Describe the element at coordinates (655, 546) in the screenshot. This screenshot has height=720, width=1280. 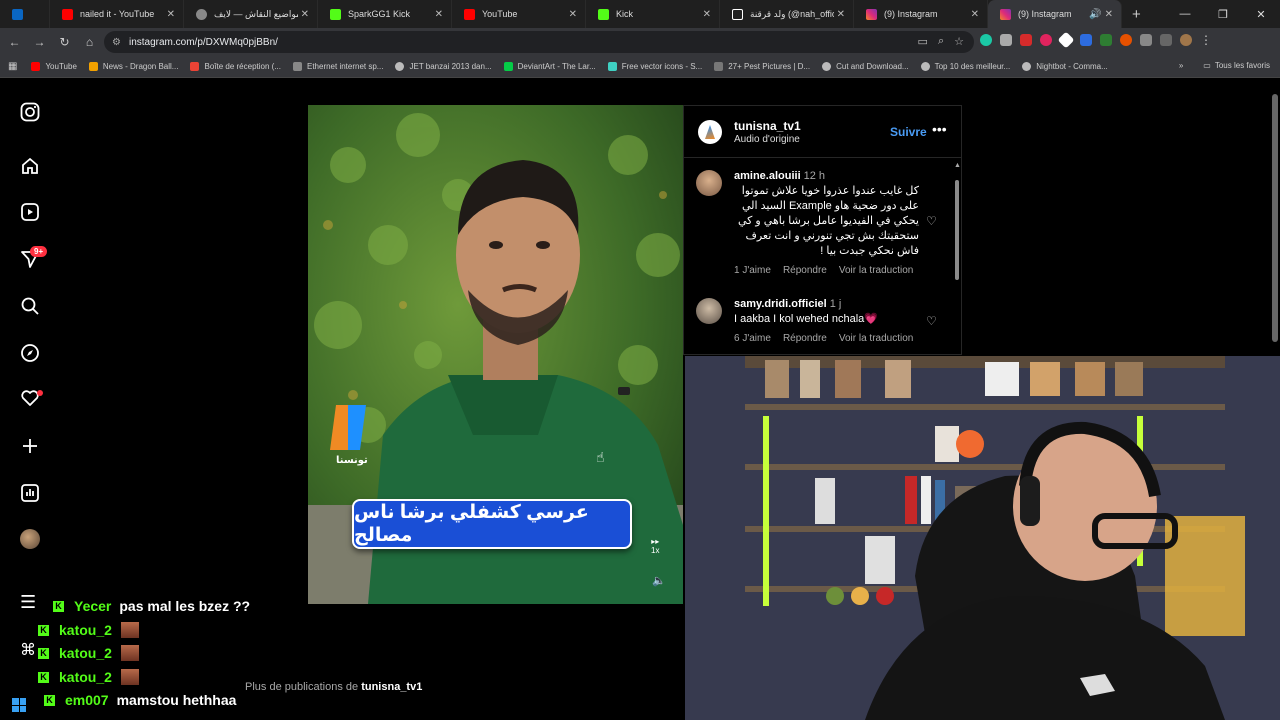
I see `playback-speed-button: ▸▸ 1x` at that location.